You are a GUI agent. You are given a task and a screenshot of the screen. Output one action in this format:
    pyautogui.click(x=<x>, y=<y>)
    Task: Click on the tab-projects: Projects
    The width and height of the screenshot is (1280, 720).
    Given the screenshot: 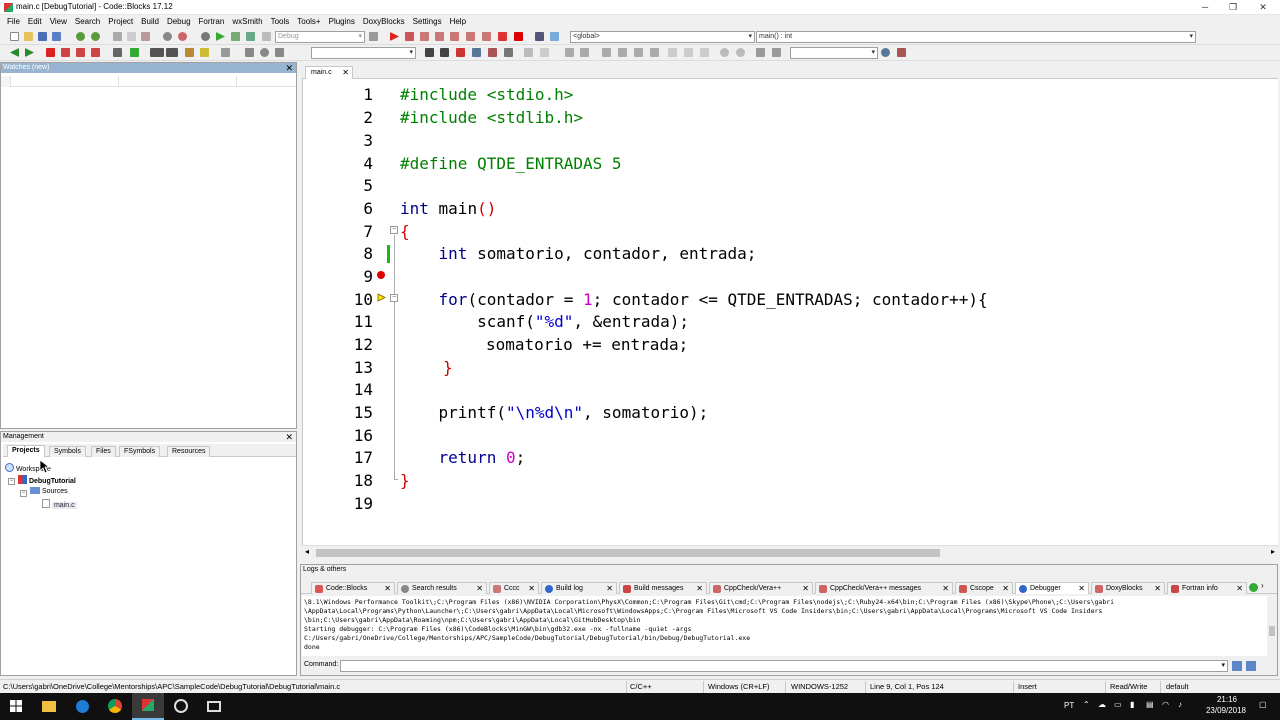 What is the action you would take?
    pyautogui.click(x=26, y=451)
    